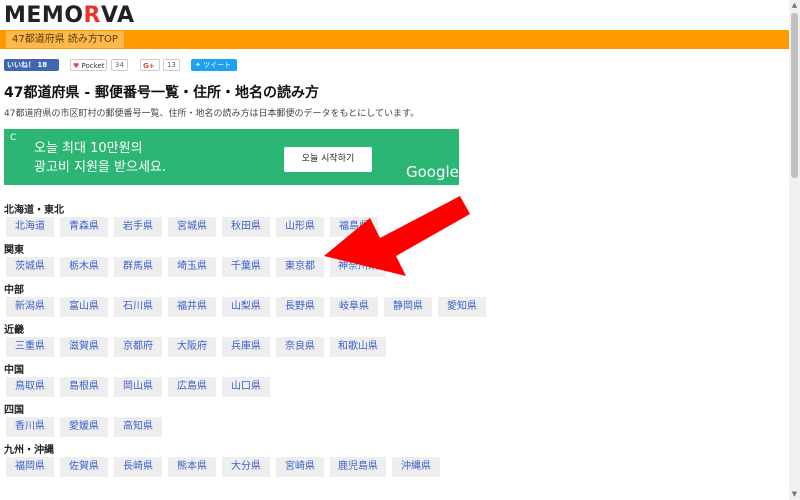 This screenshot has height=500, width=800. Describe the element at coordinates (794, 494) in the screenshot. I see `scroll-down-icon: ▼` at that location.